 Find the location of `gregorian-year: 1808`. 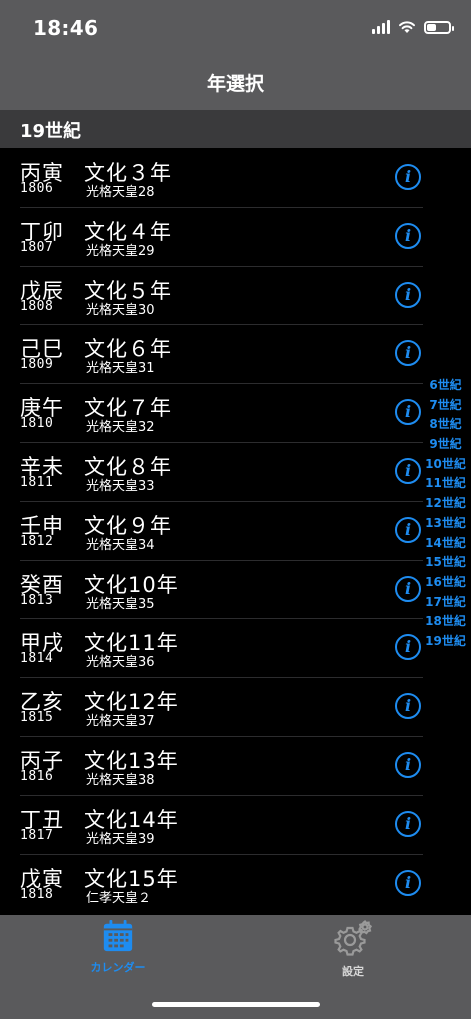

gregorian-year: 1808 is located at coordinates (37, 306).